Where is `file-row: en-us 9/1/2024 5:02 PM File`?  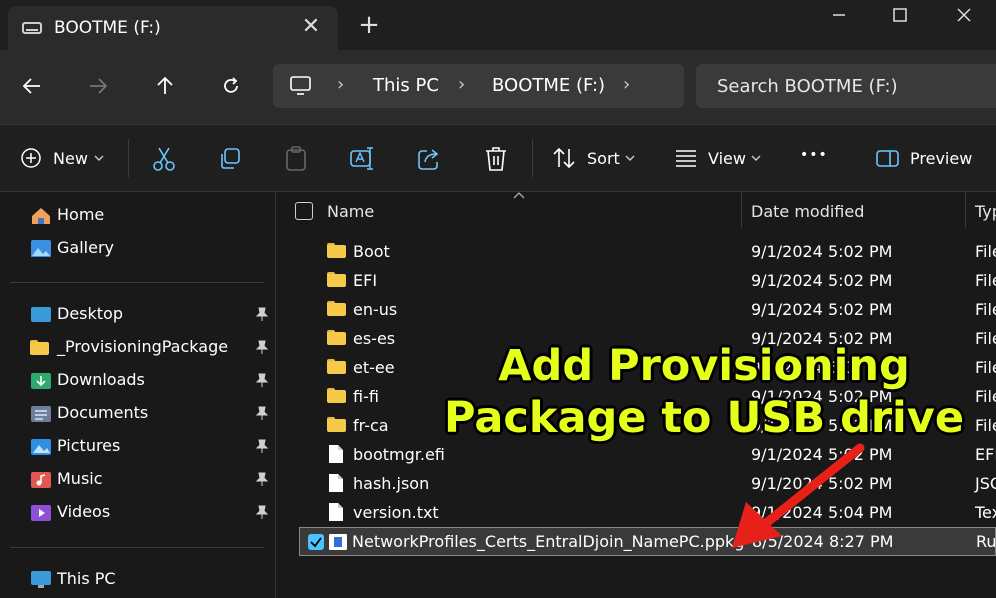
file-row: en-us 9/1/2024 5:02 PM File is located at coordinates (646, 310).